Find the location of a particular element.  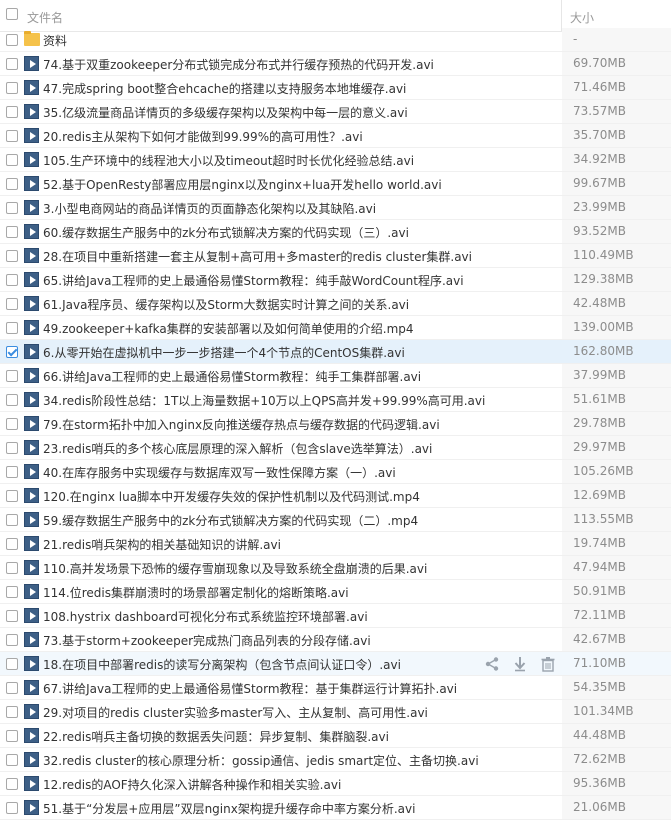

file-name: 资料 is located at coordinates (55, 40).